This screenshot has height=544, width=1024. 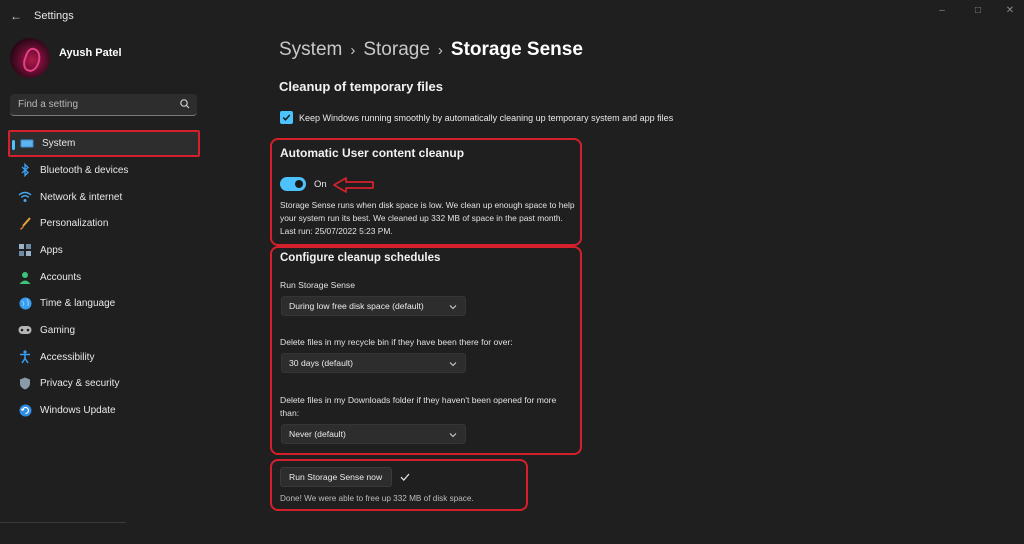 I want to click on sidebar-item-network: Network & internet, so click(x=104, y=197).